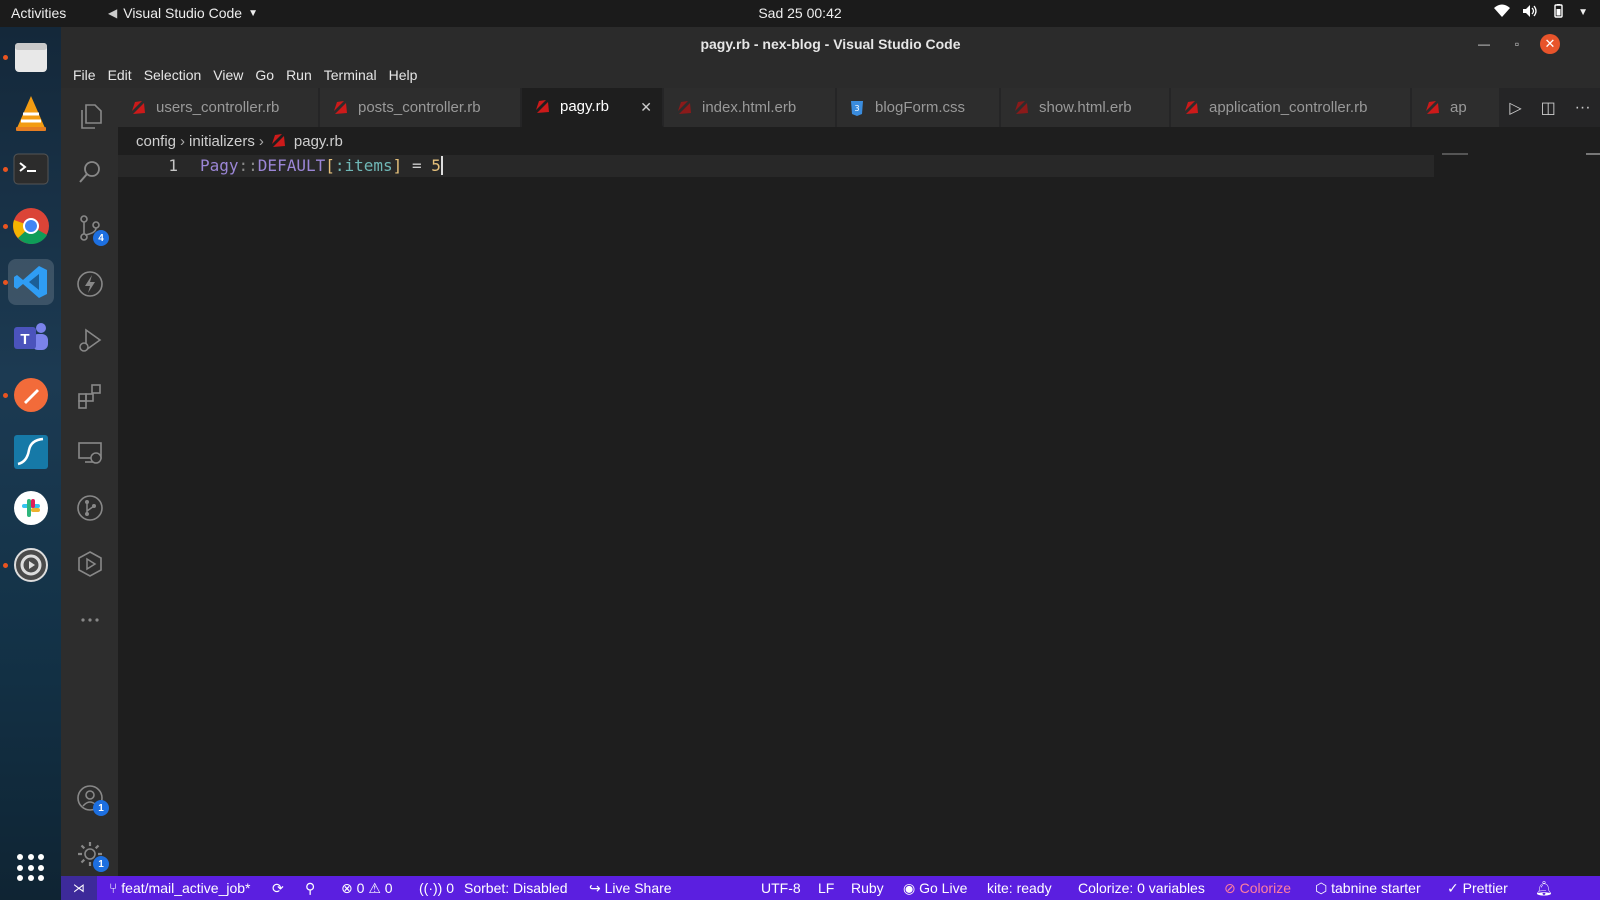 The width and height of the screenshot is (1600, 900). Describe the element at coordinates (441, 165) in the screenshot. I see `text-cursor` at that location.